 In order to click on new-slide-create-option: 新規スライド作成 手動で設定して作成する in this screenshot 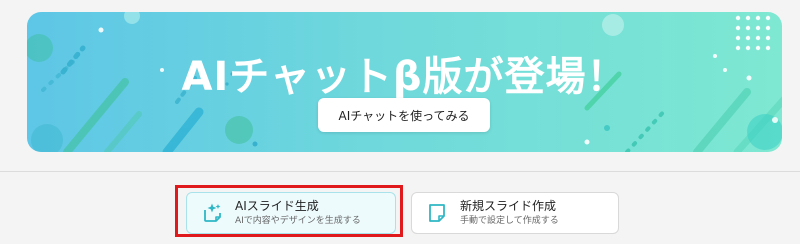, I will do `click(515, 213)`.